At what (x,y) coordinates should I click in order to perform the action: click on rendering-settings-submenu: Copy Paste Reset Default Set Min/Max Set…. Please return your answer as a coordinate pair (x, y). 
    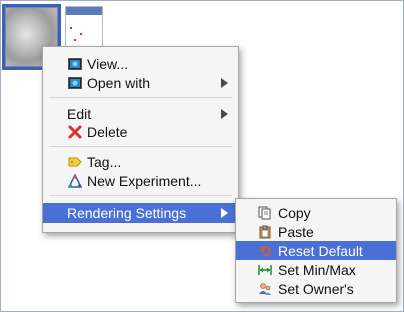
    Looking at the image, I should click on (316, 250).